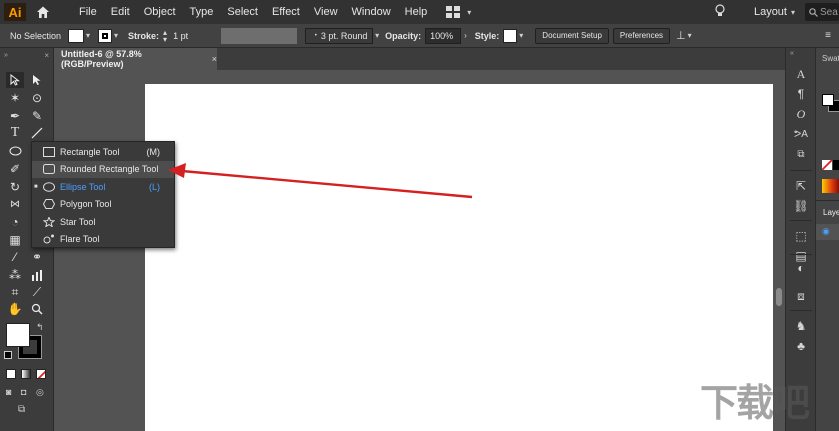 This screenshot has width=839, height=431. I want to click on toolbar-collapse-icon: », so click(6, 55).